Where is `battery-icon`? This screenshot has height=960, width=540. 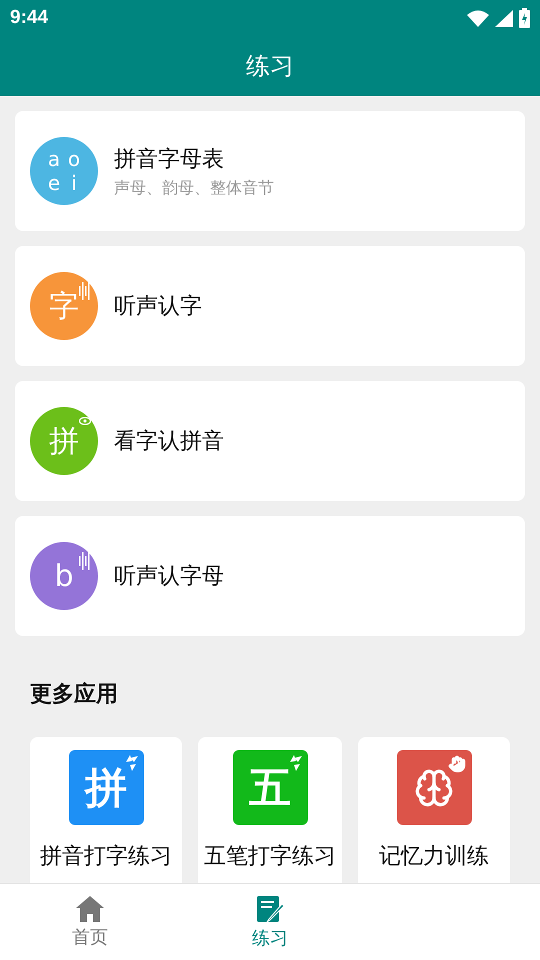 battery-icon is located at coordinates (524, 18).